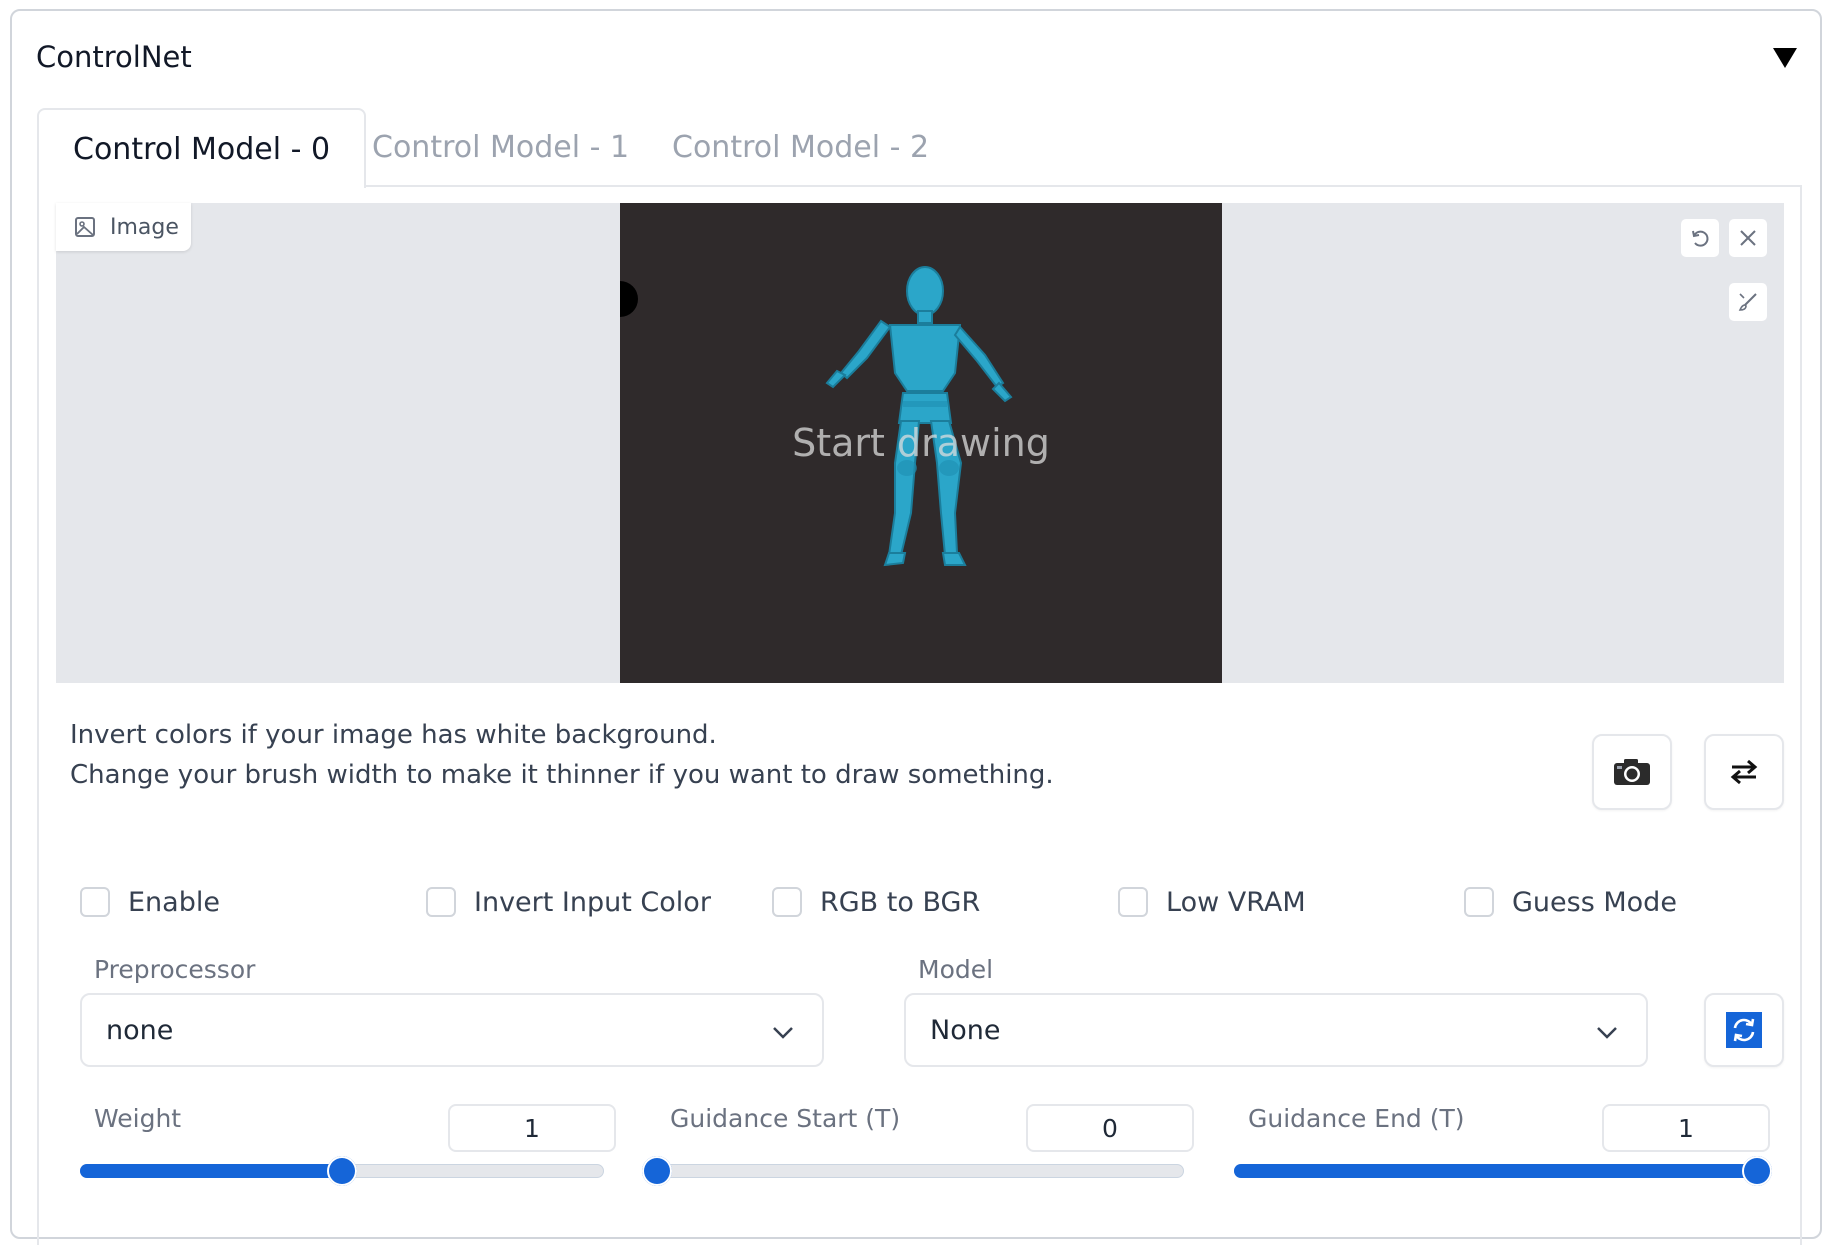 The image size is (1832, 1245). Describe the element at coordinates (500, 148) in the screenshot. I see `tab-control-model-1: Control Model - 1` at that location.